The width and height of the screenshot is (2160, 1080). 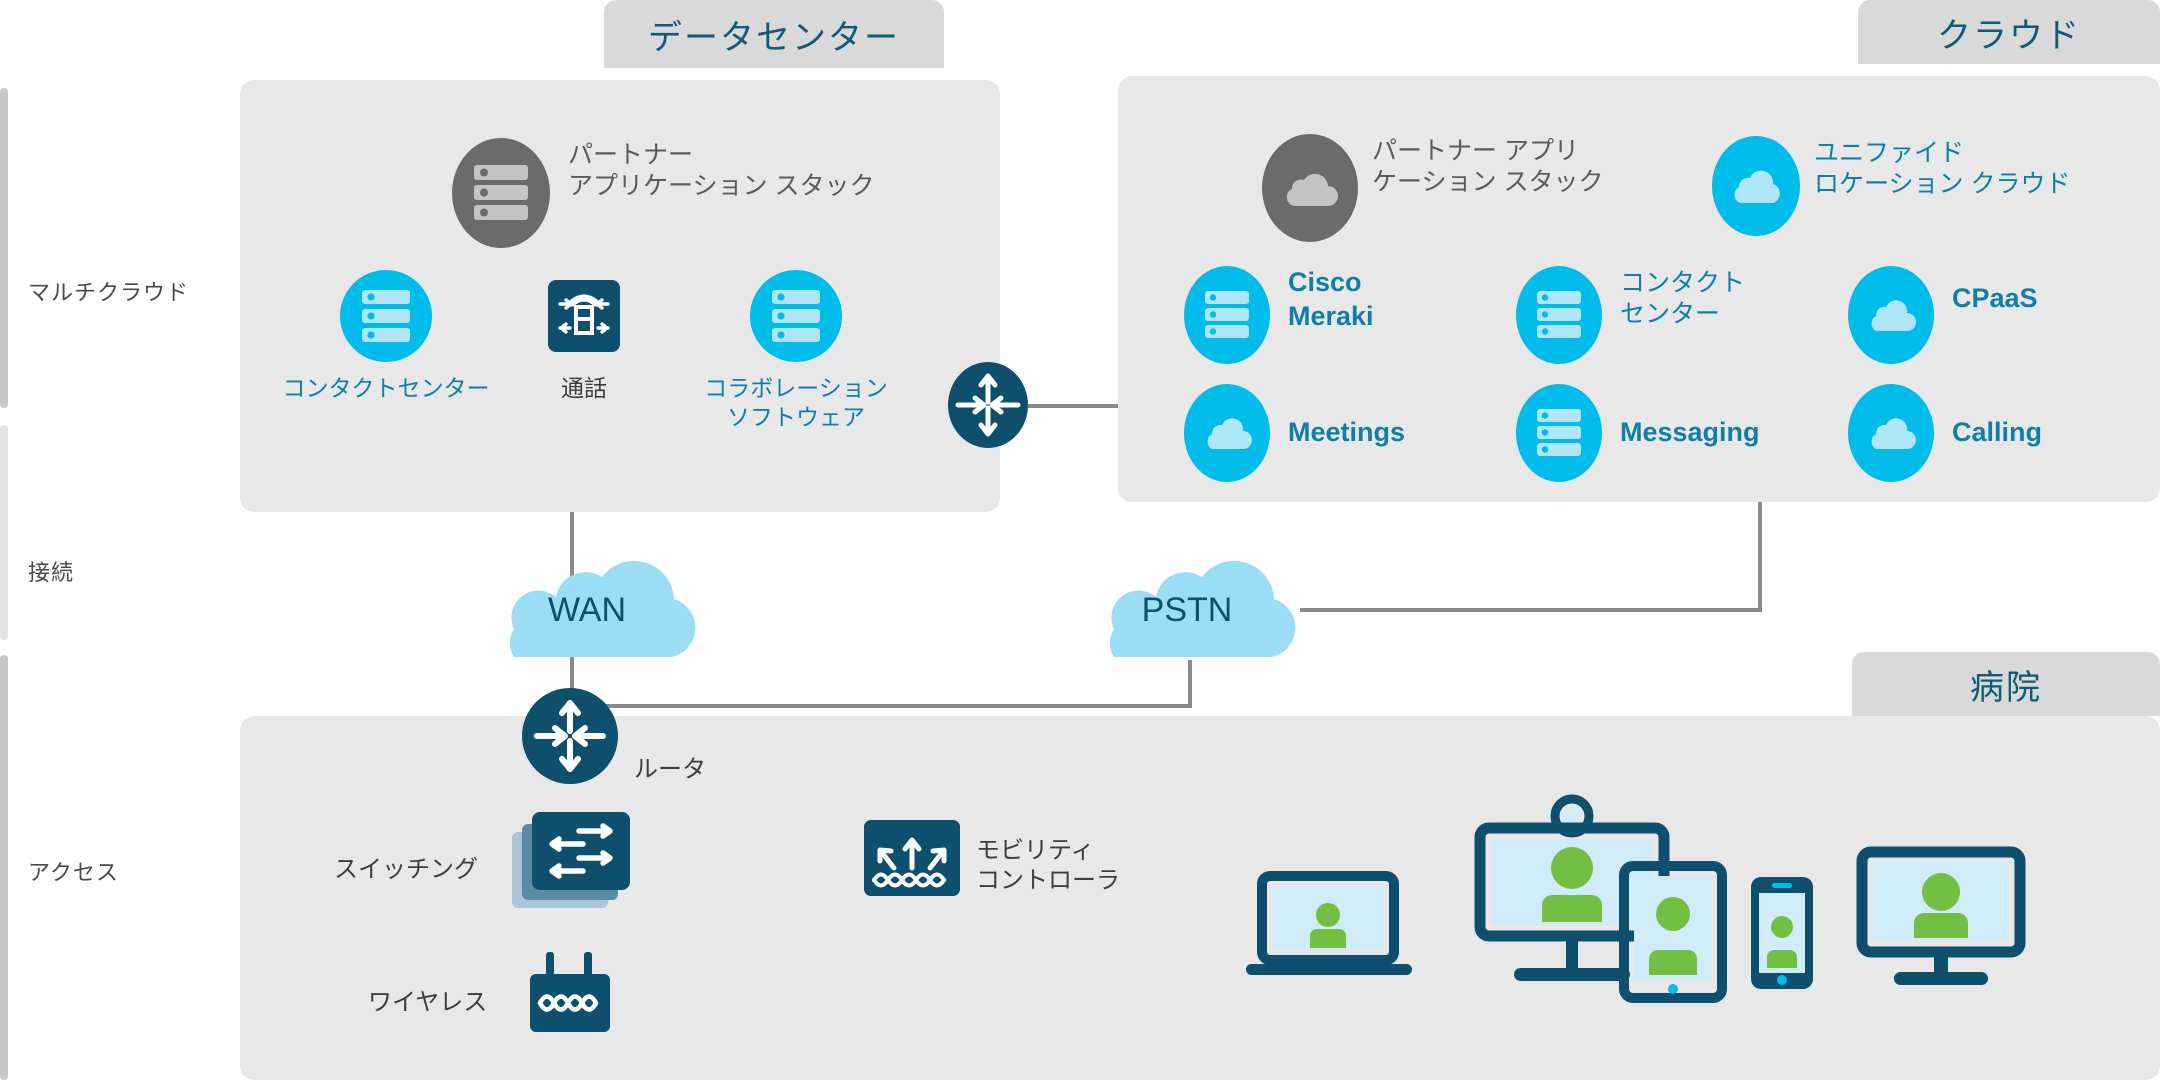 What do you see at coordinates (51, 572) in the screenshot?
I see `zone-label-connectivity: 接続` at bounding box center [51, 572].